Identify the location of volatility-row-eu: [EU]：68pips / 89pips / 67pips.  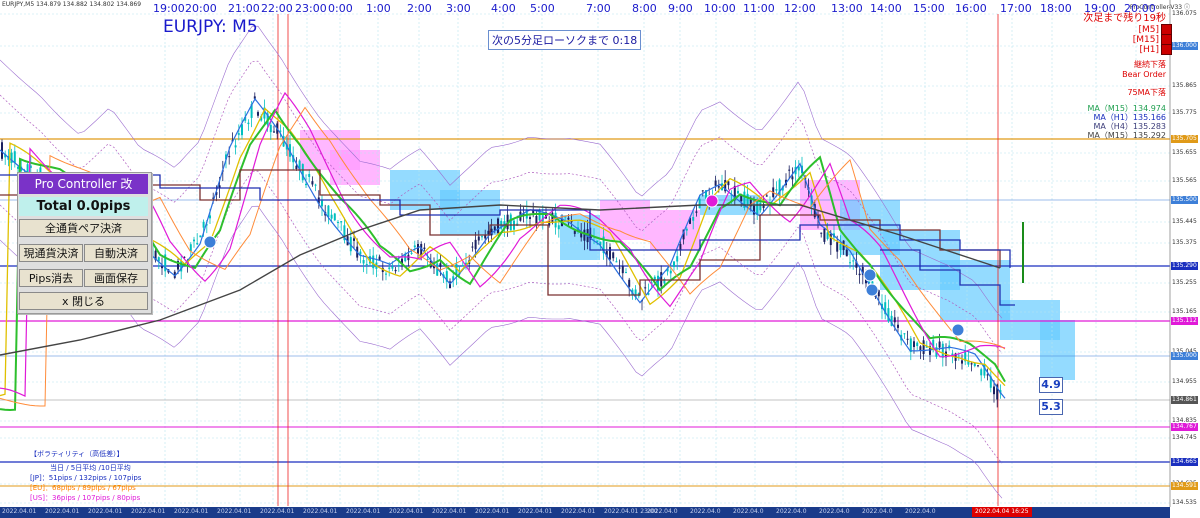
(83, 488).